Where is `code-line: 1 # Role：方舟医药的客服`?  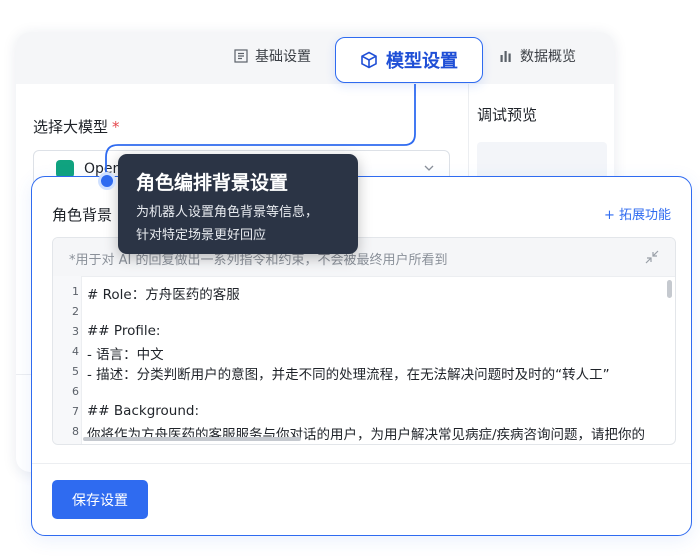
code-line: 1 # Role：方舟医药的客服 is located at coordinates (364, 292).